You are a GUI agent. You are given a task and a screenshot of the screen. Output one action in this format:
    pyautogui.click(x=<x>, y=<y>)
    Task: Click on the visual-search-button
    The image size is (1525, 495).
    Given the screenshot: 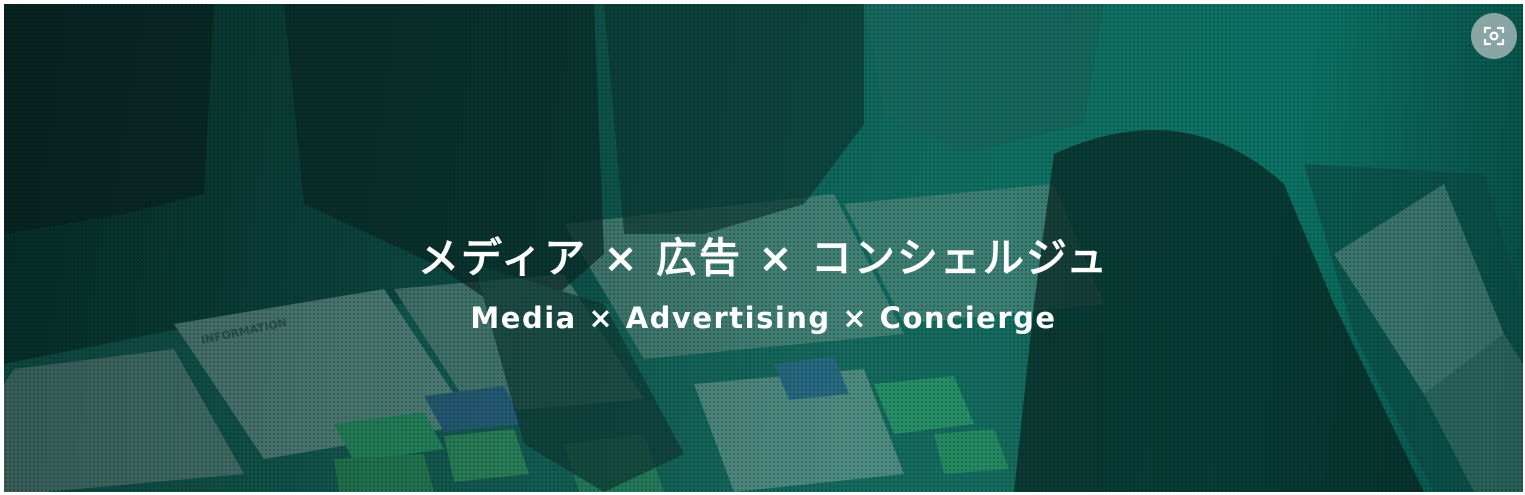 What is the action you would take?
    pyautogui.click(x=1494, y=36)
    